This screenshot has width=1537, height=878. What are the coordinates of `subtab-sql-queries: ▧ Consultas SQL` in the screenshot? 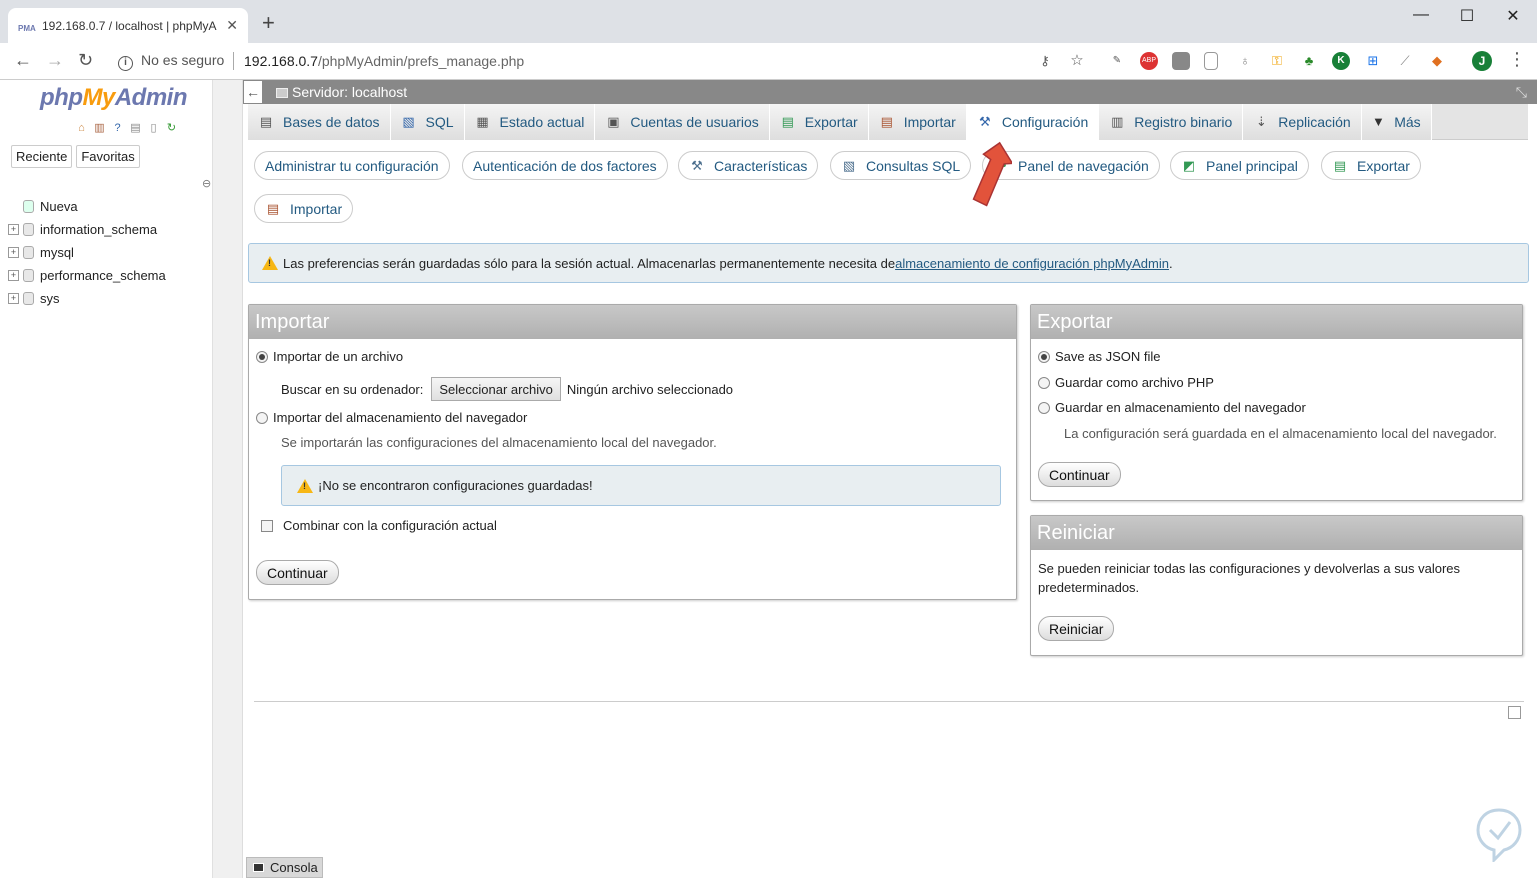 It's located at (901, 165).